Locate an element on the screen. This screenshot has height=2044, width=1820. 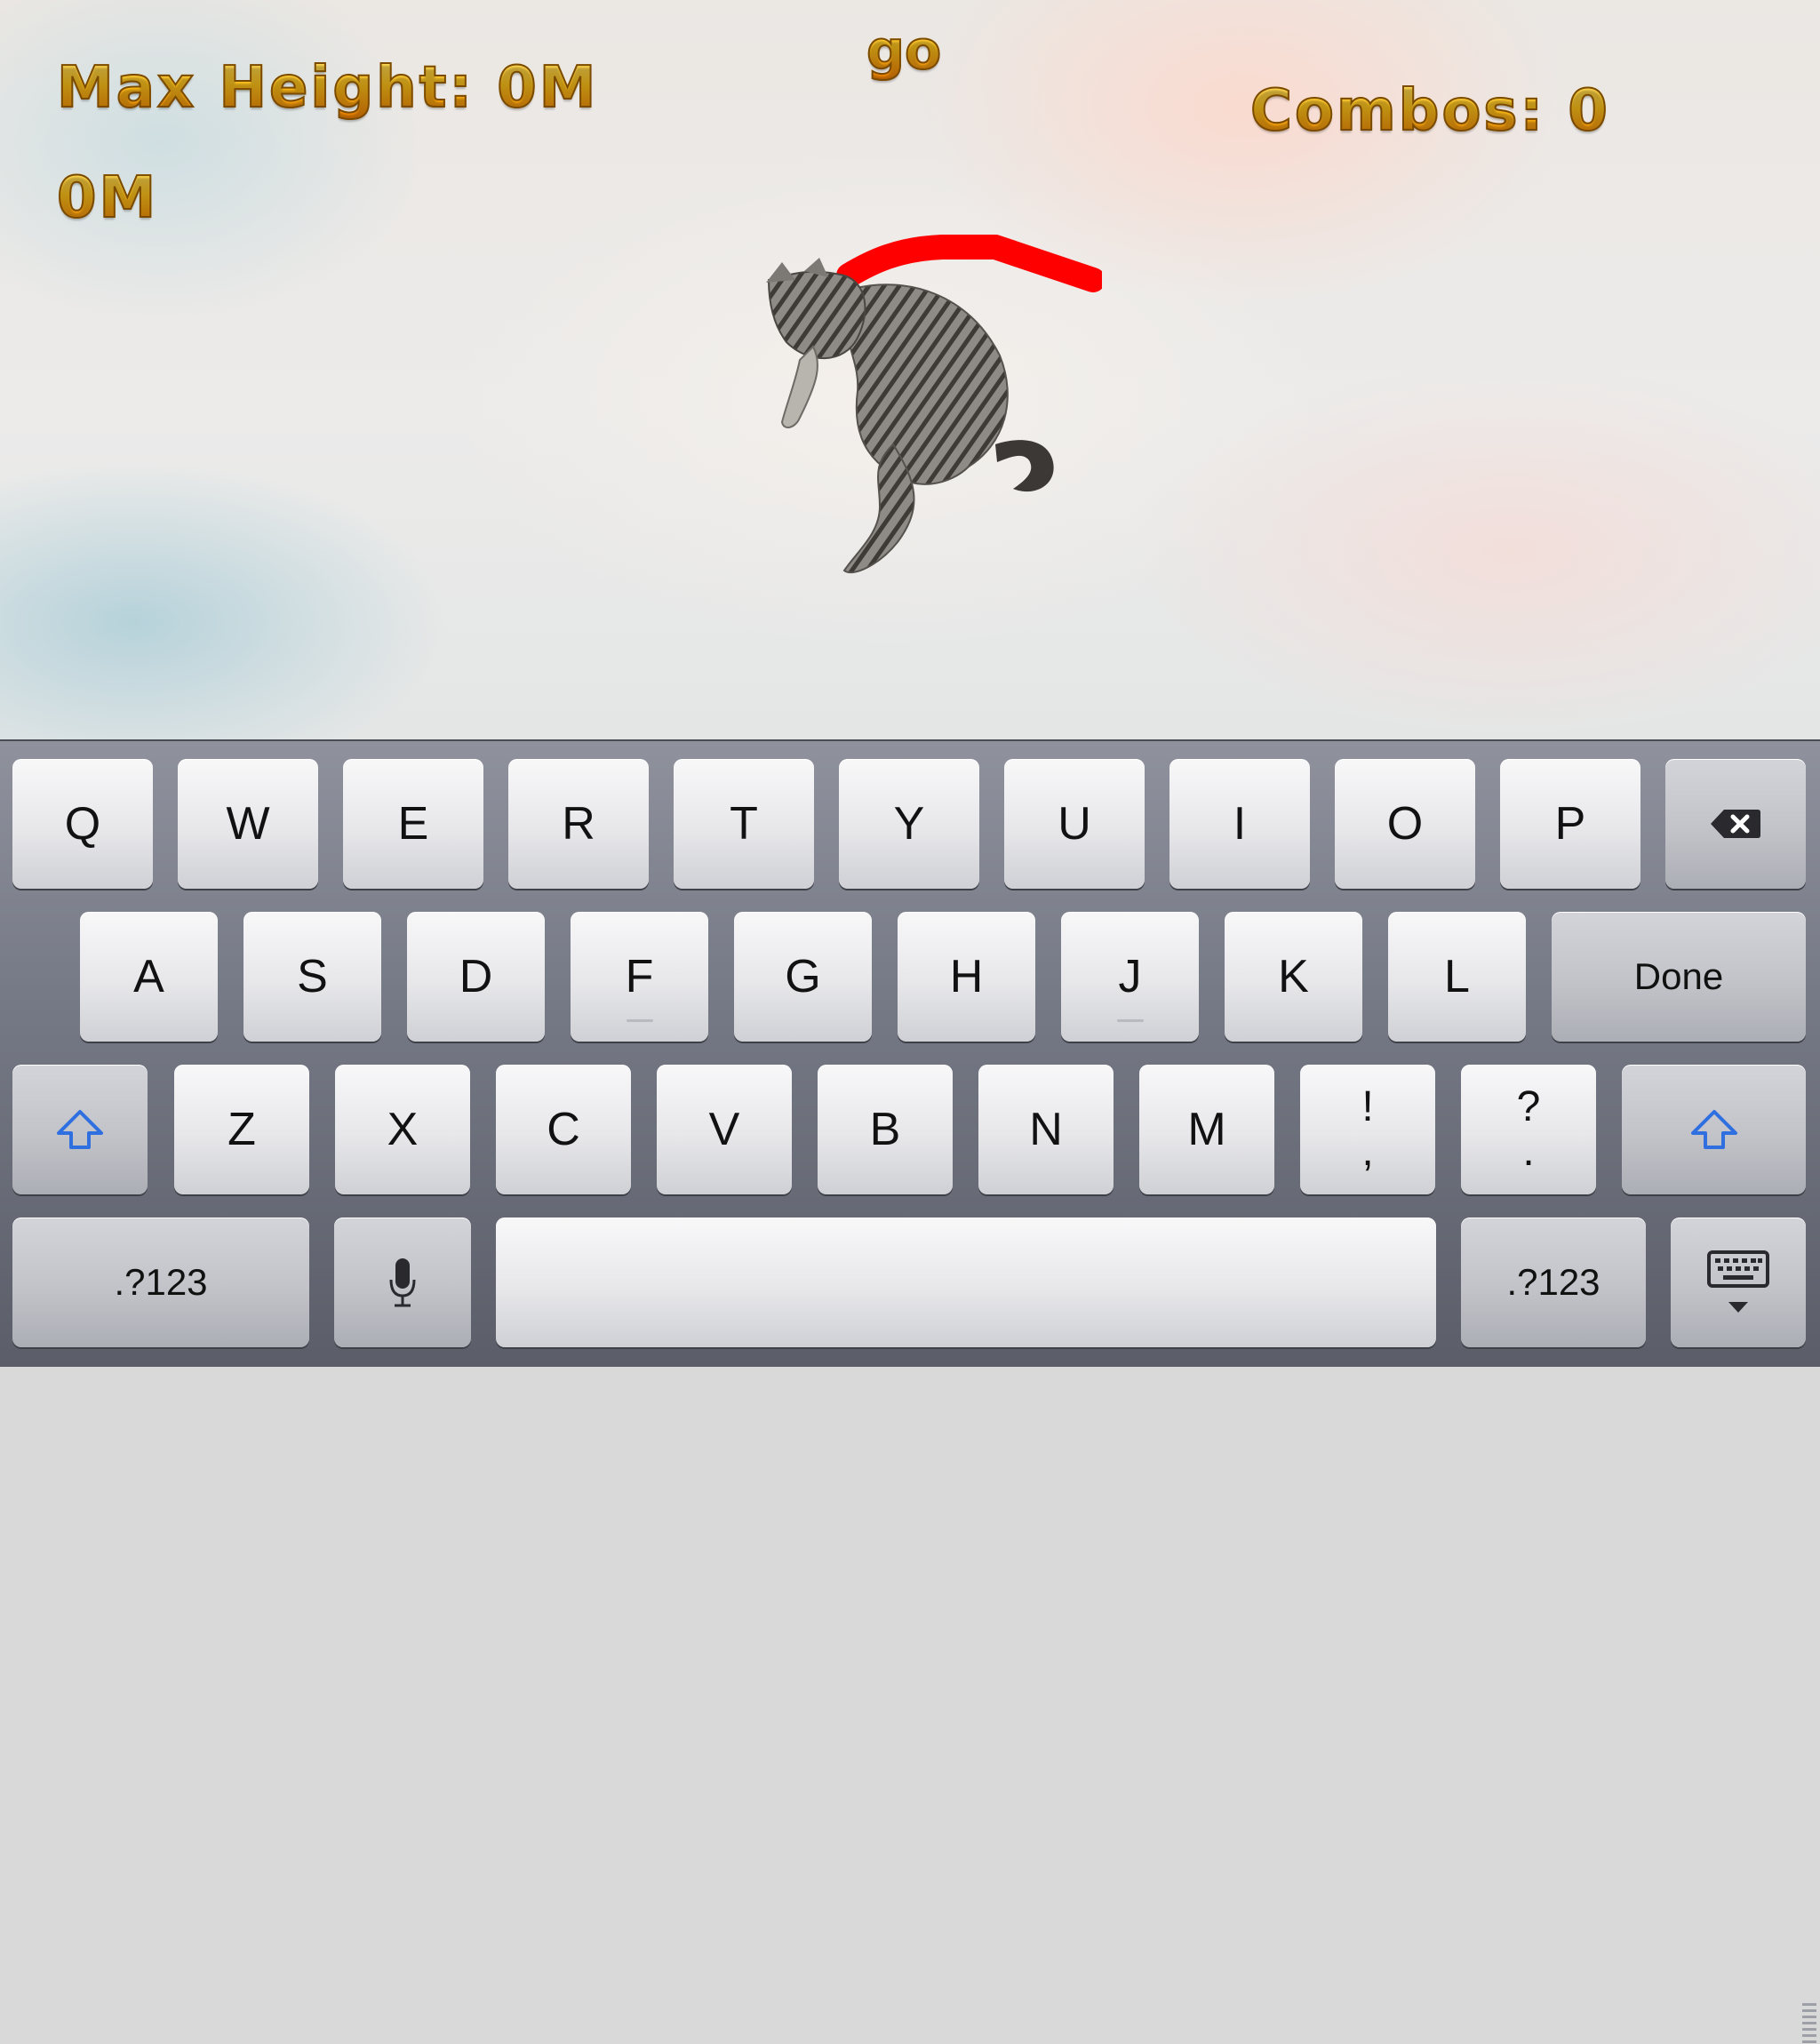
cat-sprite is located at coordinates (910, 416).